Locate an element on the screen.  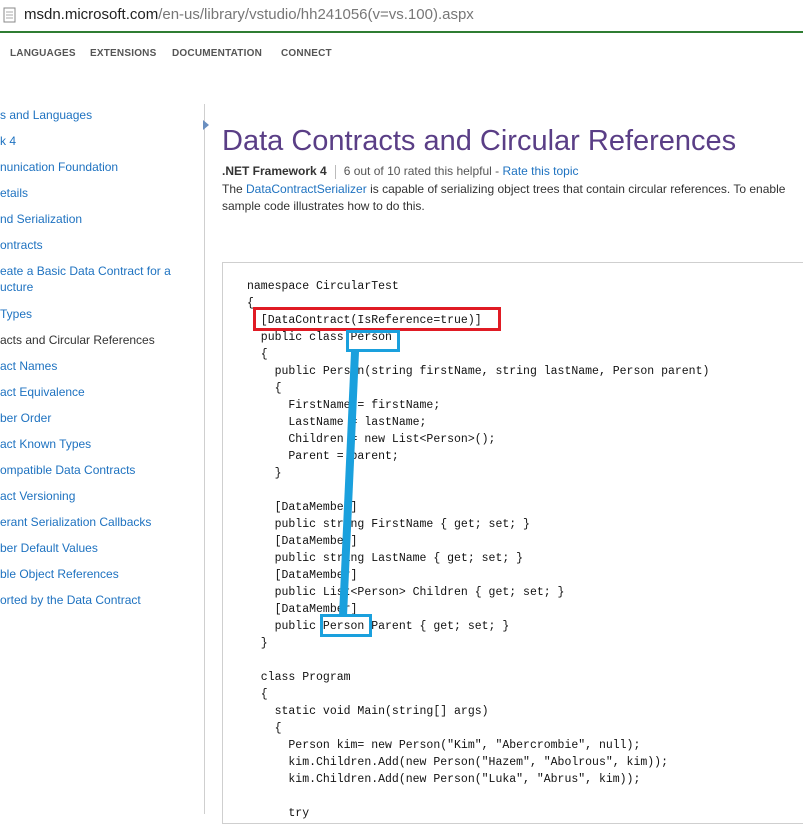
datacontractserializer-link: DataContractSerializer is located at coordinates (306, 189).